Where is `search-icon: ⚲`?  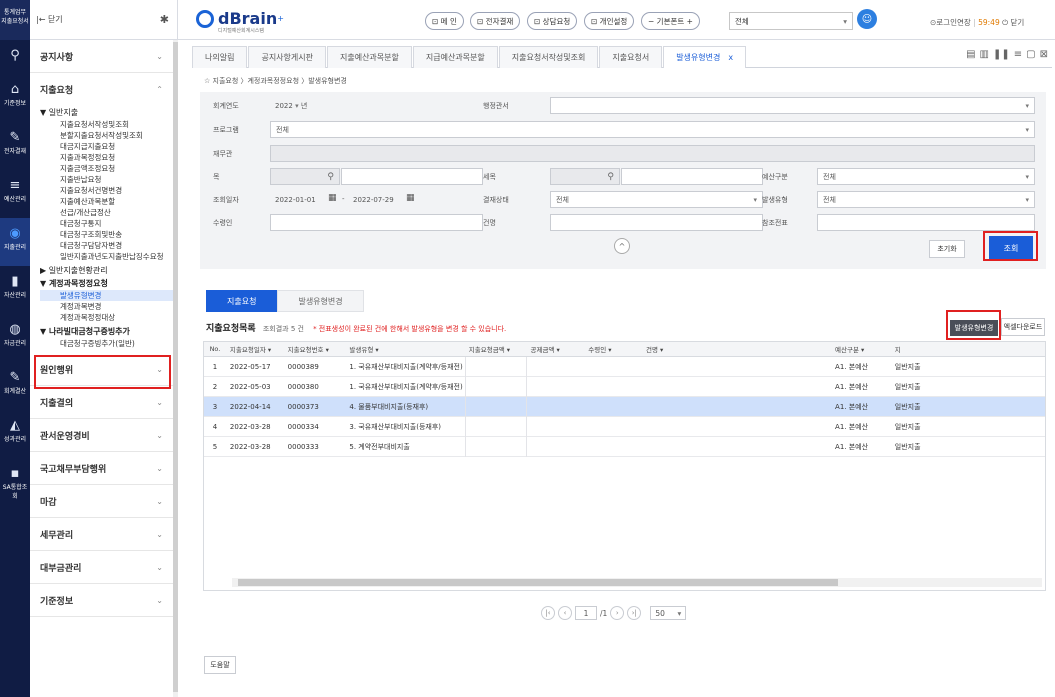
search-icon: ⚲ is located at coordinates (610, 177).